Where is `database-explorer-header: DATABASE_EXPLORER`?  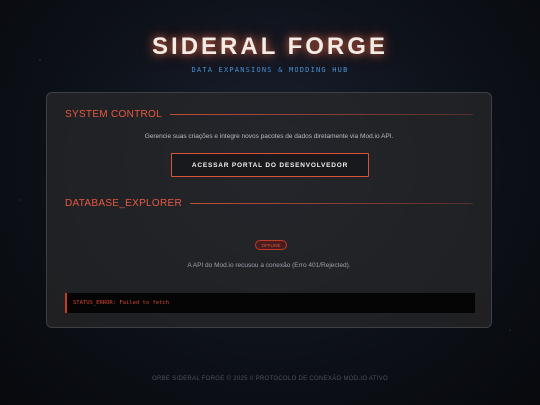 database-explorer-header: DATABASE_EXPLORER is located at coordinates (269, 203).